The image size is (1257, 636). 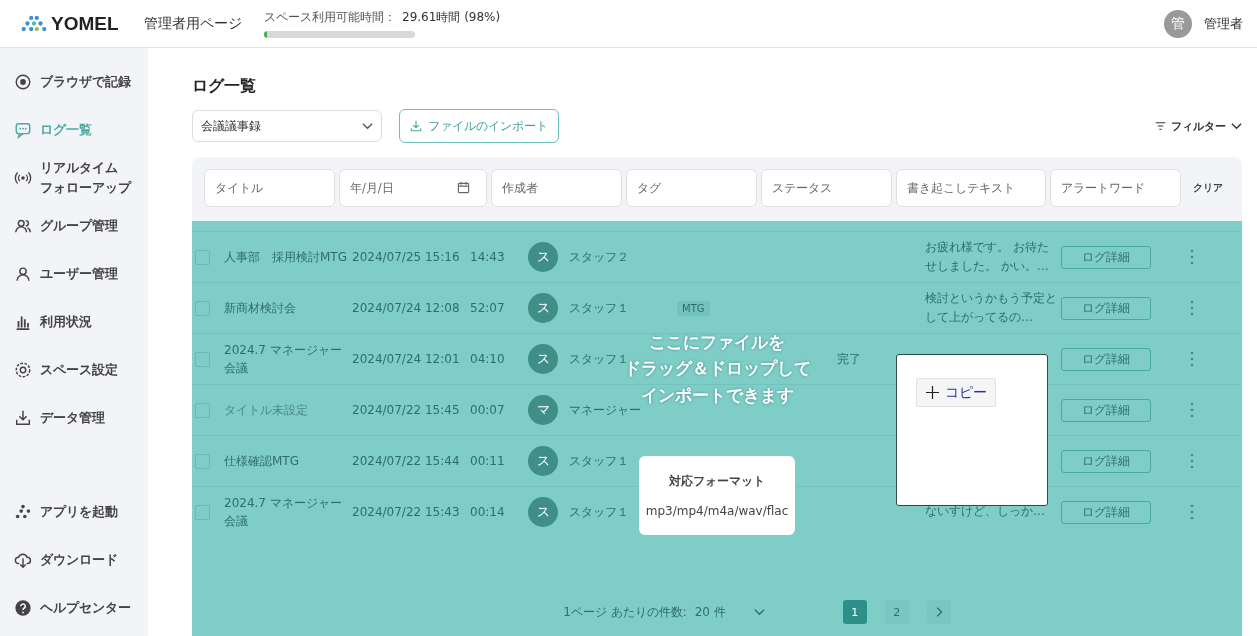 I want to click on filter-button: フィルター, so click(x=1198, y=126).